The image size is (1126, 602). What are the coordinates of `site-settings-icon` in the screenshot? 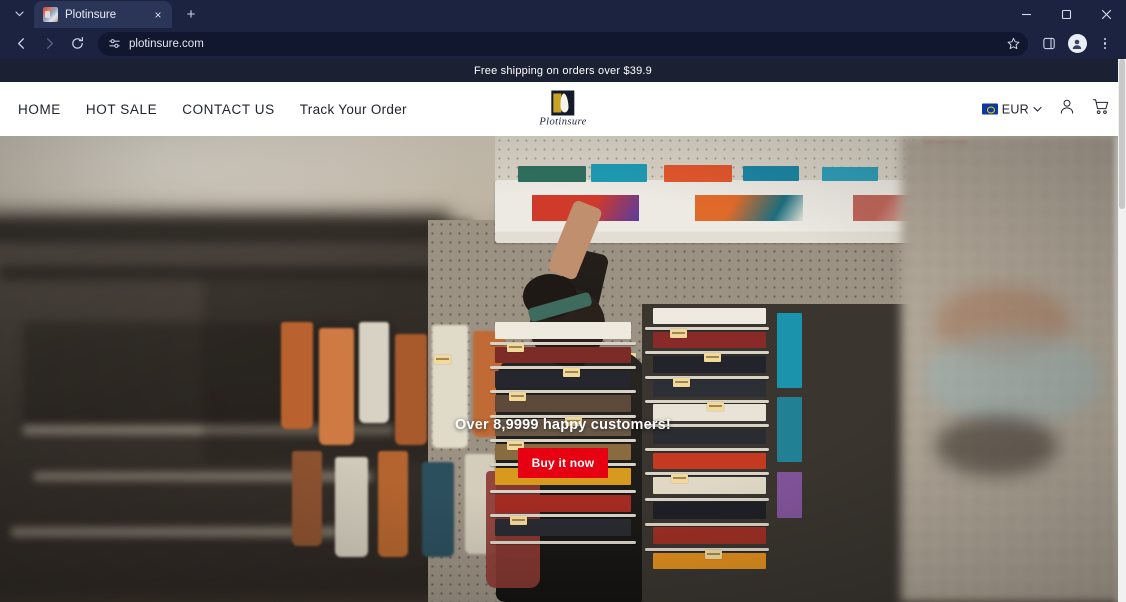 It's located at (114, 43).